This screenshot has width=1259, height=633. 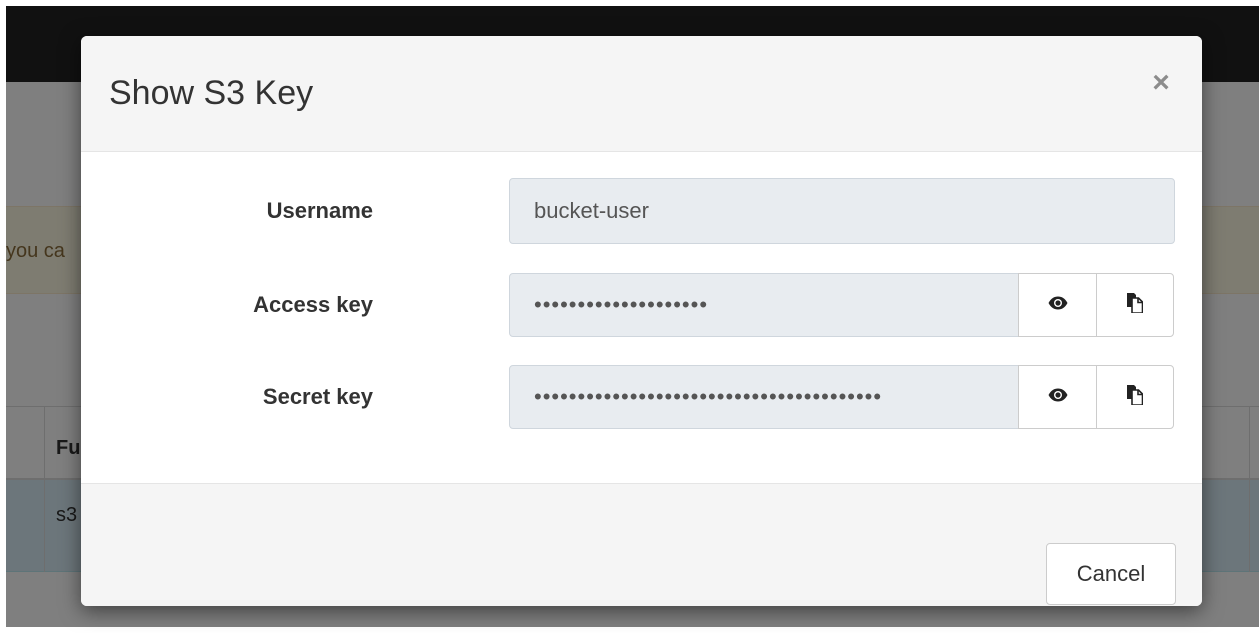 What do you see at coordinates (764, 305) in the screenshot?
I see `access-key-field: ••••••••••••••••••••` at bounding box center [764, 305].